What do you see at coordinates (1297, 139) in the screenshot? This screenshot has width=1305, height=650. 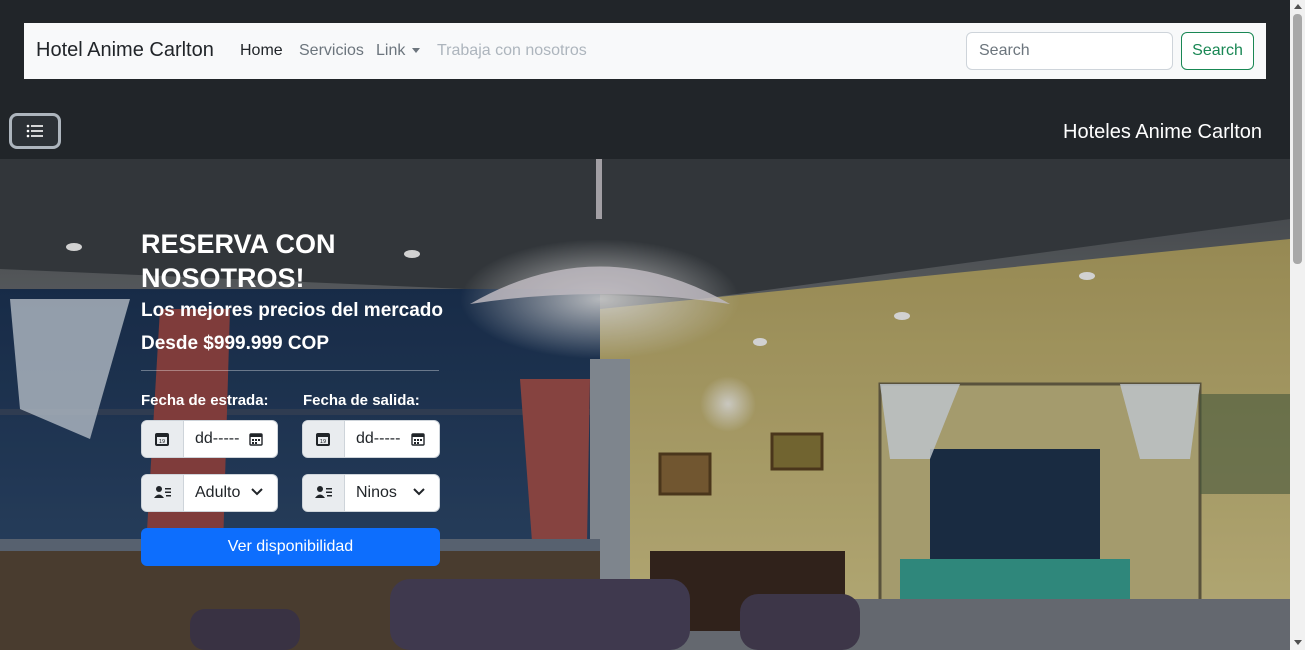 I see `scrollbar-thumb` at bounding box center [1297, 139].